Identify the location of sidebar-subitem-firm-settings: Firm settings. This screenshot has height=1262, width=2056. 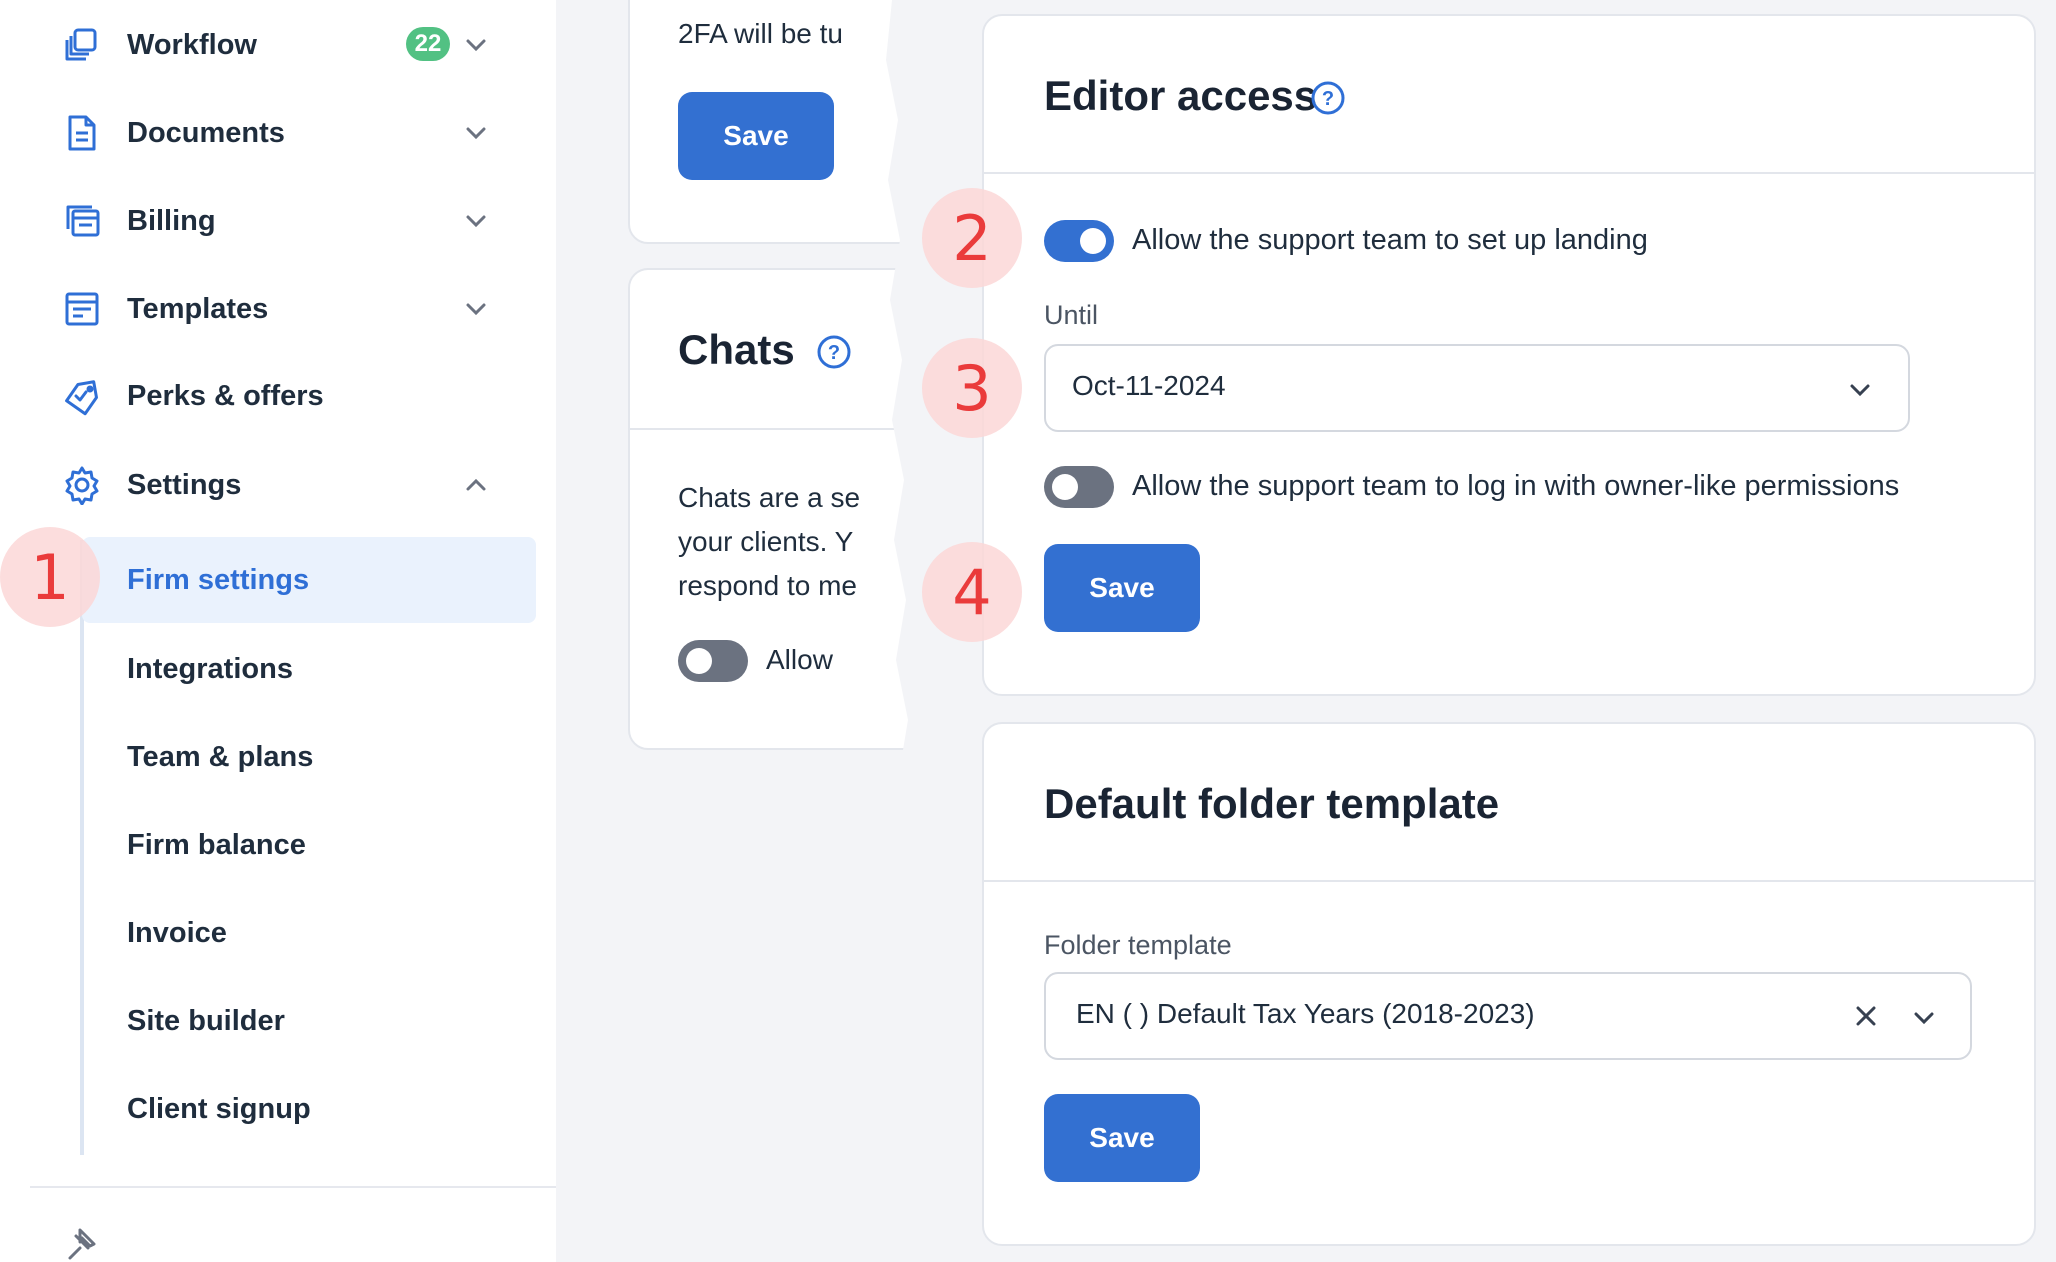
(309, 580).